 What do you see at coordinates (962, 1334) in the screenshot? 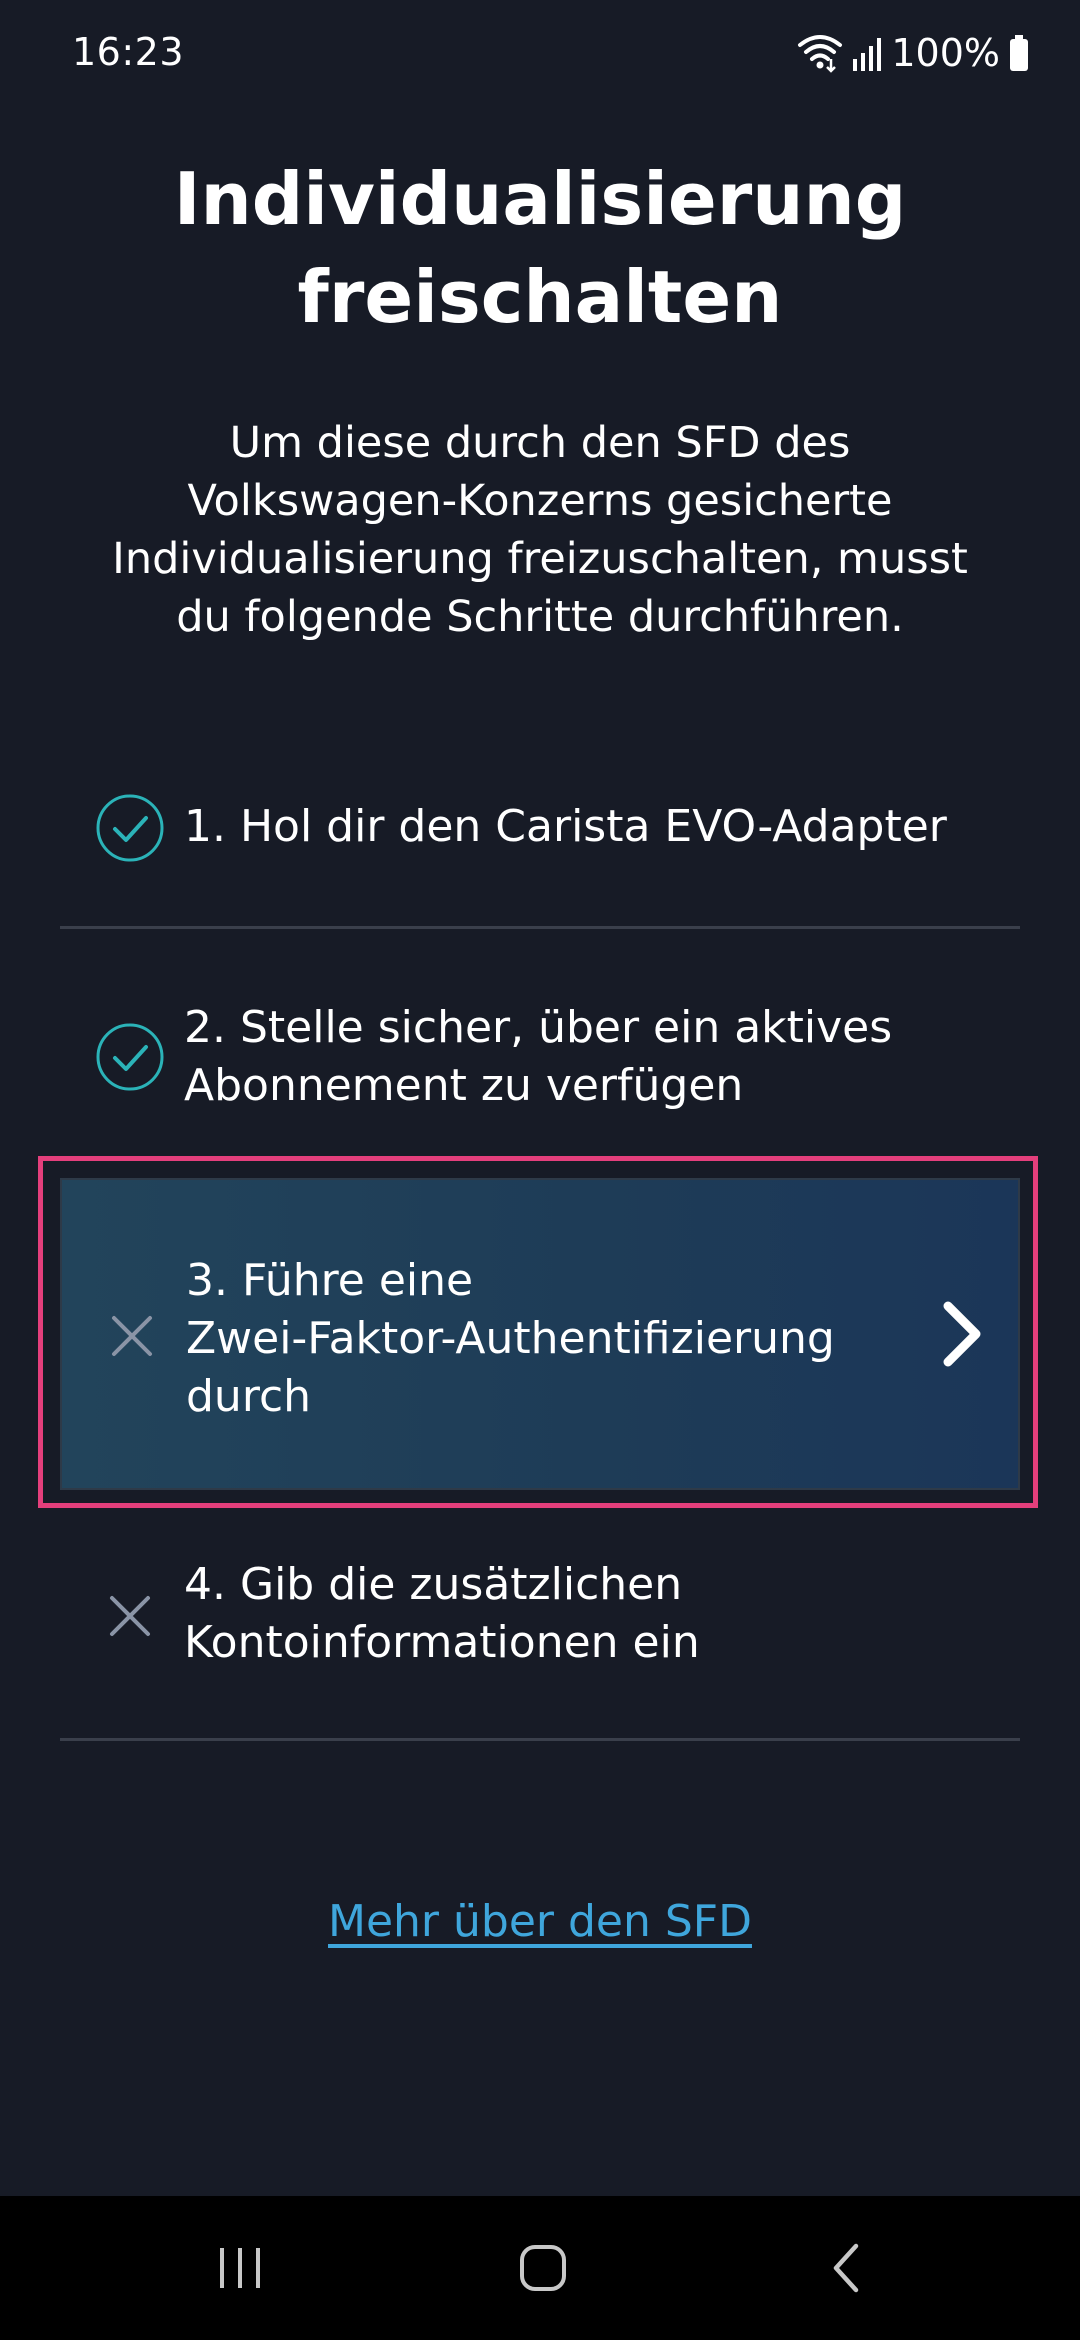
I see `chevron-right-icon` at bounding box center [962, 1334].